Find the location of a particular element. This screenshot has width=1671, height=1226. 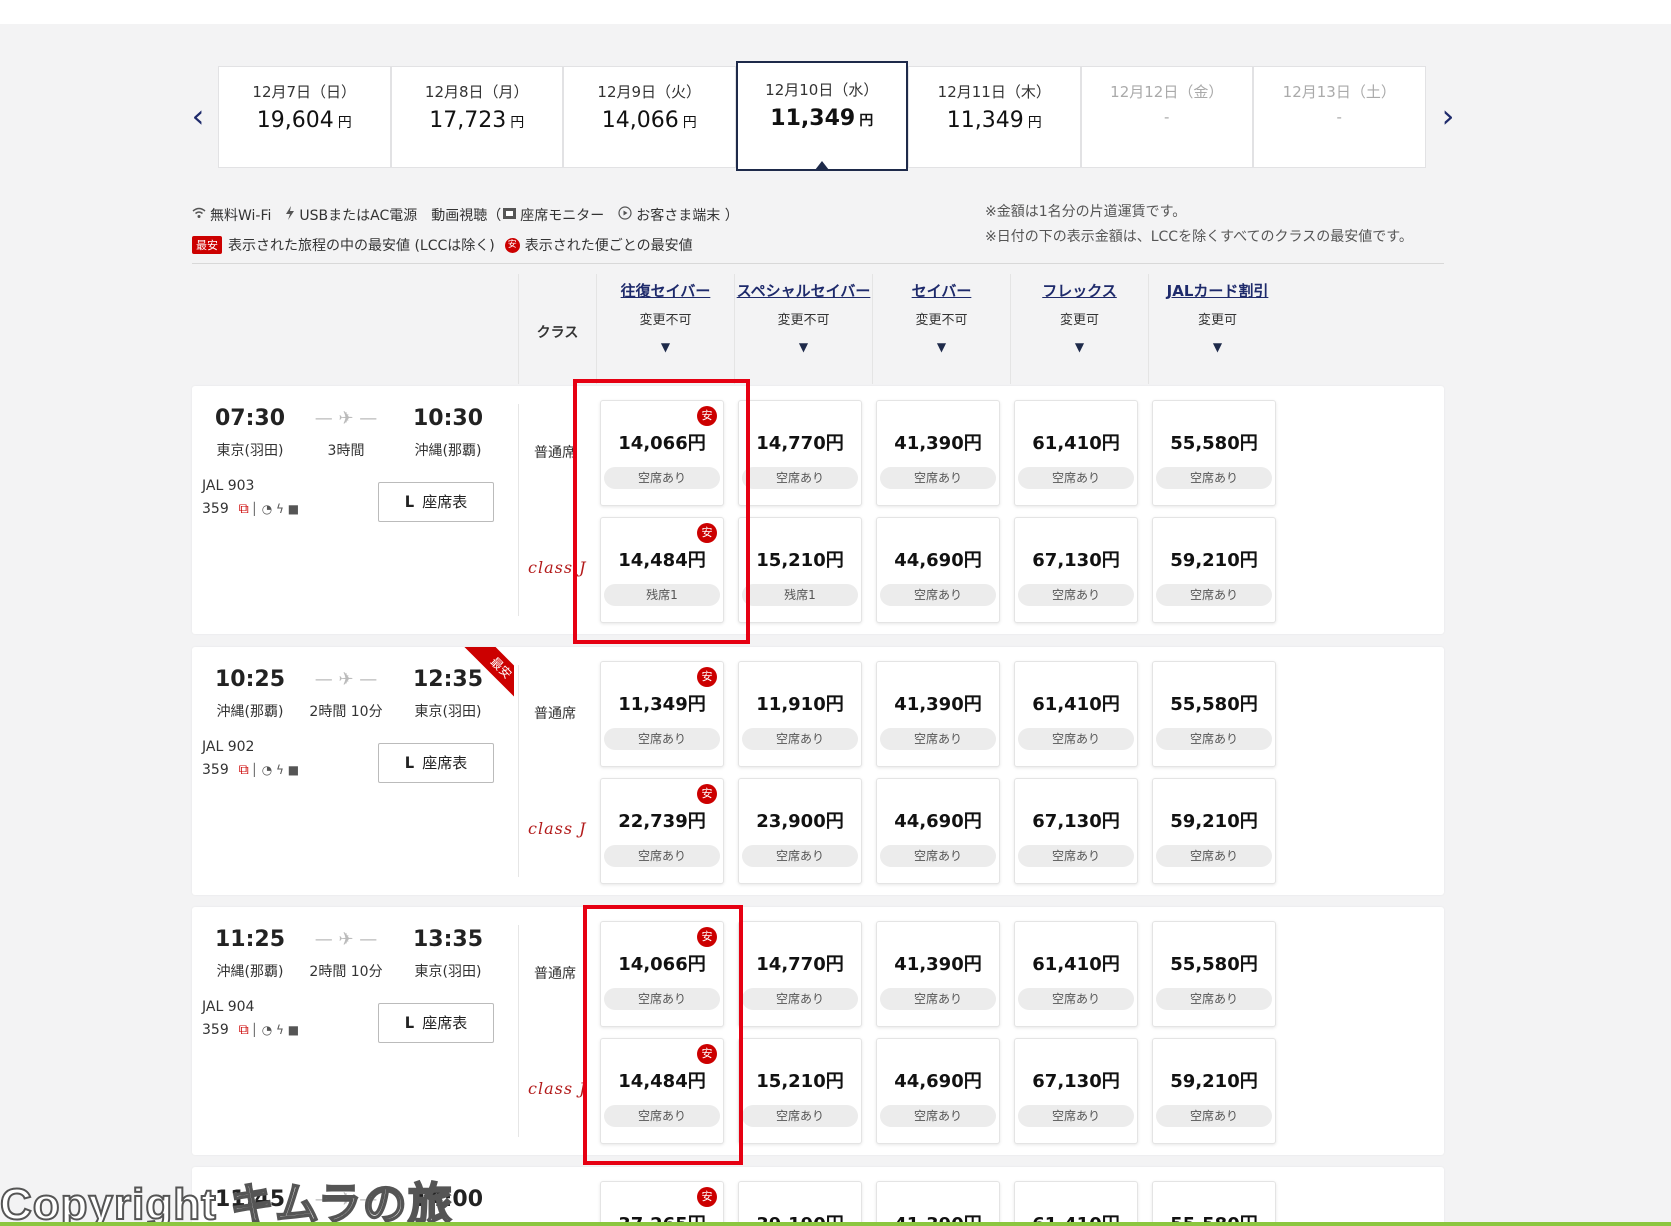

date-tab-1209: 12月9日（火） 14,066 円 is located at coordinates (649, 117).